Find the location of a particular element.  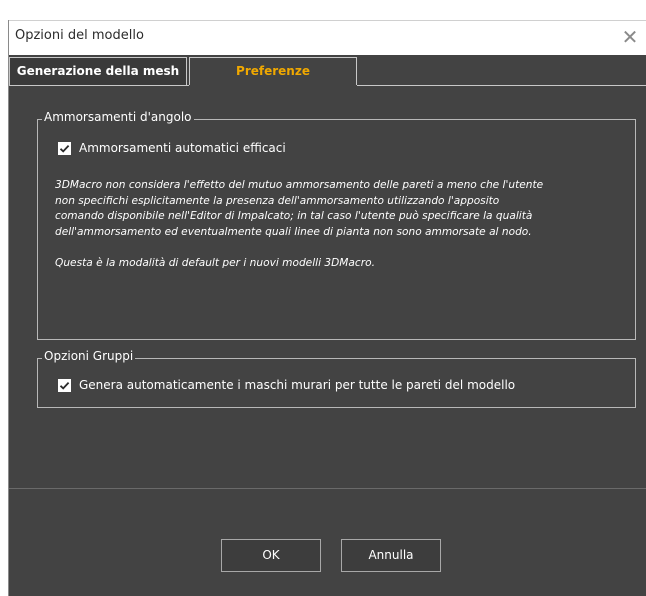

group-options-legend: Opzioni Gruppi is located at coordinates (89, 356).